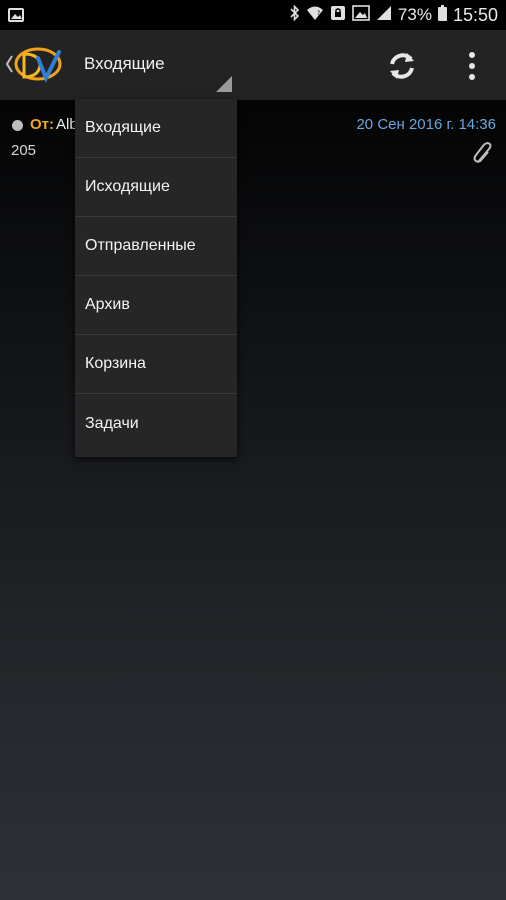  I want to click on image-notification-icon, so click(16, 17).